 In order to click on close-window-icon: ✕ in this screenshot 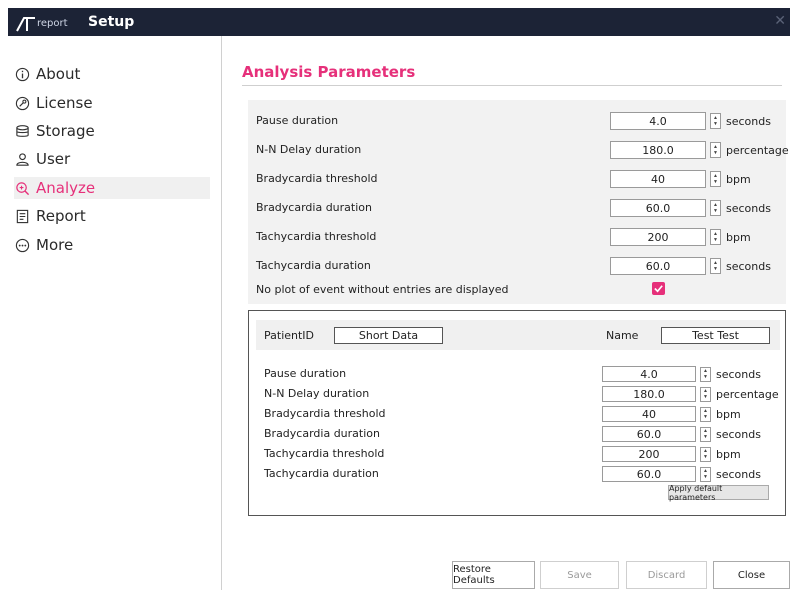, I will do `click(780, 20)`.